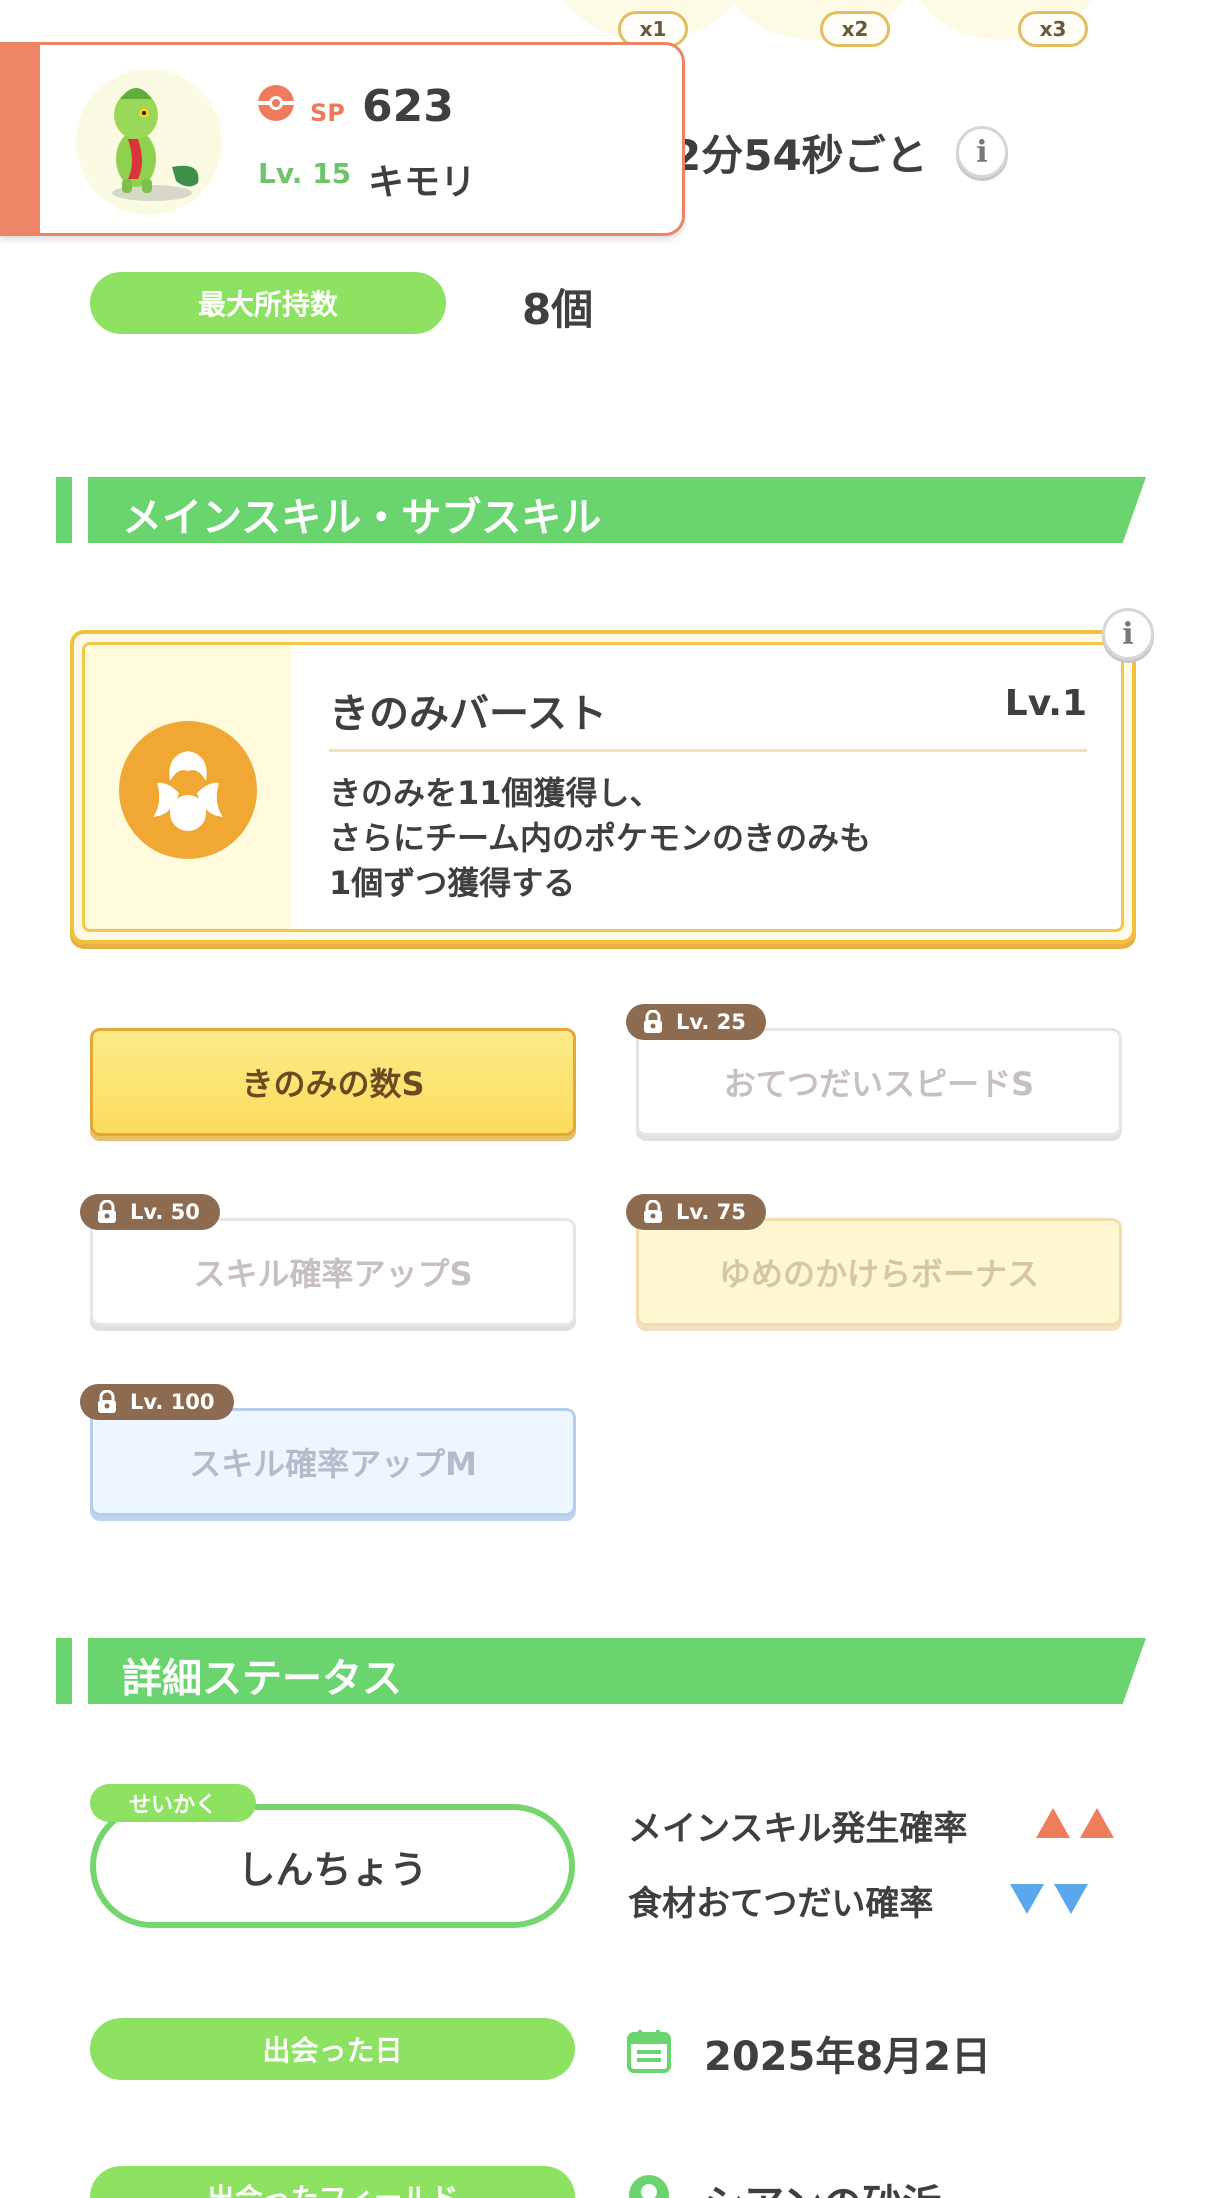 The image size is (1206, 2198). I want to click on main-skill-divider, so click(708, 750).